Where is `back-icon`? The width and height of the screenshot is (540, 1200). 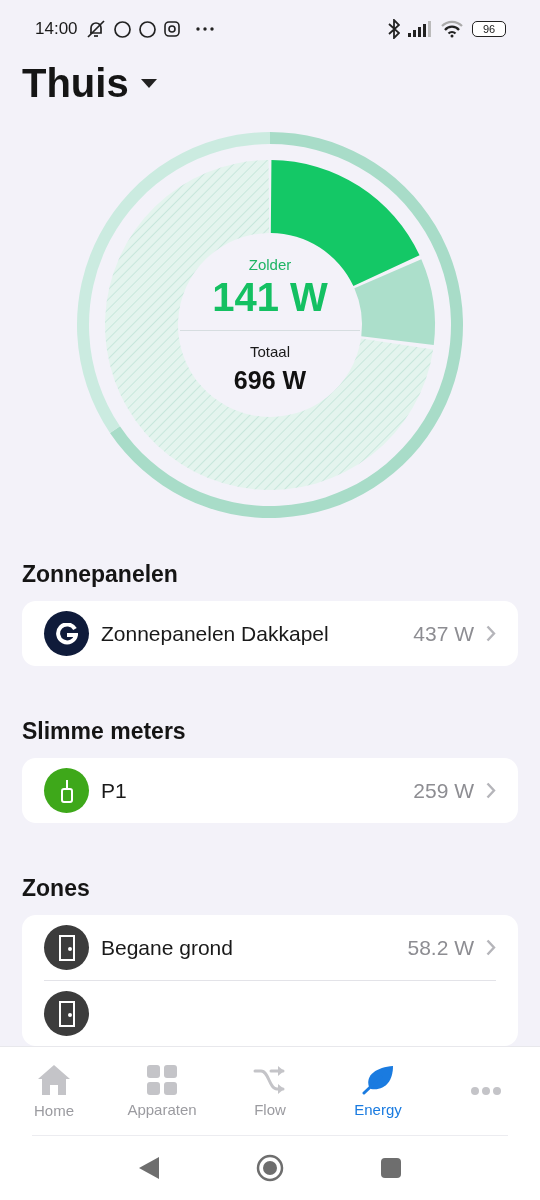
back-icon is located at coordinates (148, 1168).